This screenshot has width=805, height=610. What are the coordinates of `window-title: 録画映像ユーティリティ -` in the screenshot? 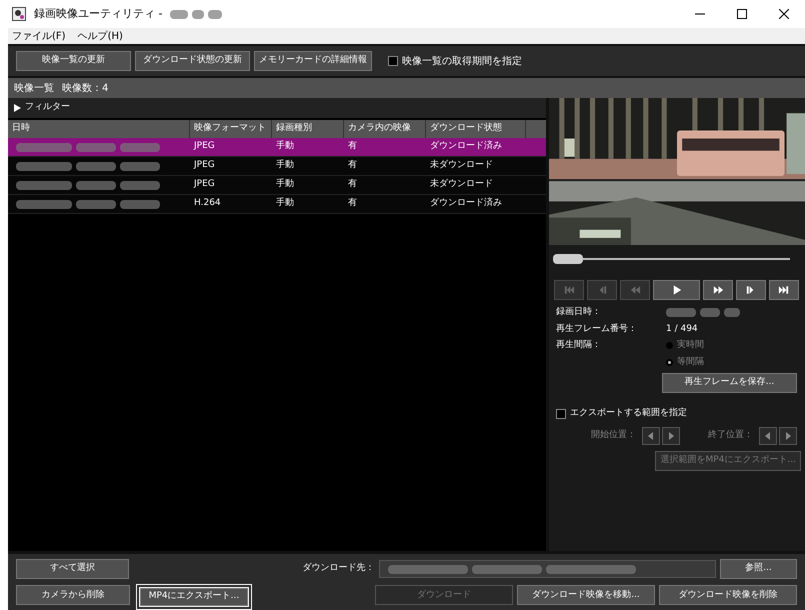 It's located at (98, 14).